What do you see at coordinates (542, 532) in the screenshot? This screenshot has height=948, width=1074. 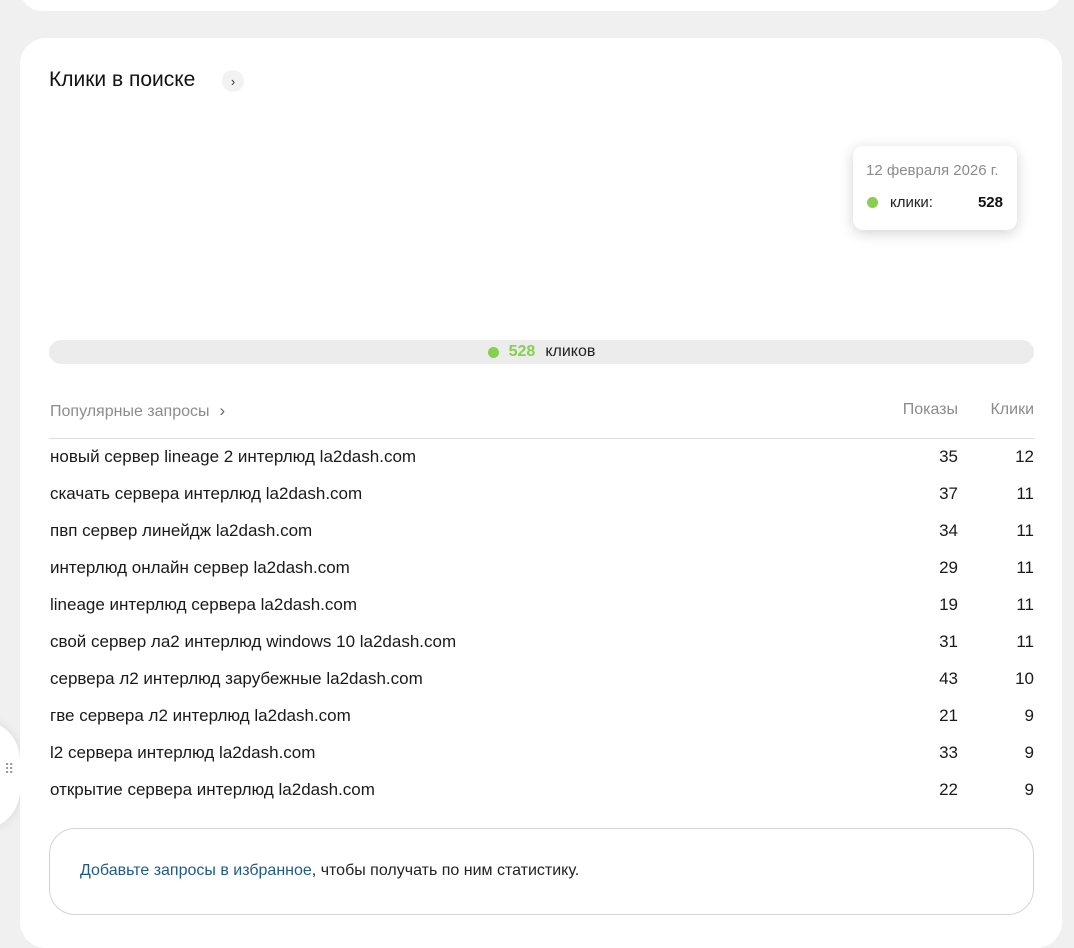 I see `table-row: пвп сервер линейдж la2dash.com 34 11` at bounding box center [542, 532].